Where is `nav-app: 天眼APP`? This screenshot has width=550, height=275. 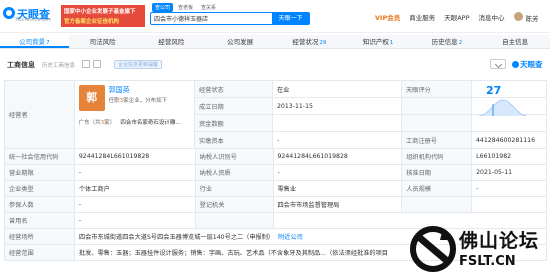
nav-app: 天眼APP is located at coordinates (456, 17).